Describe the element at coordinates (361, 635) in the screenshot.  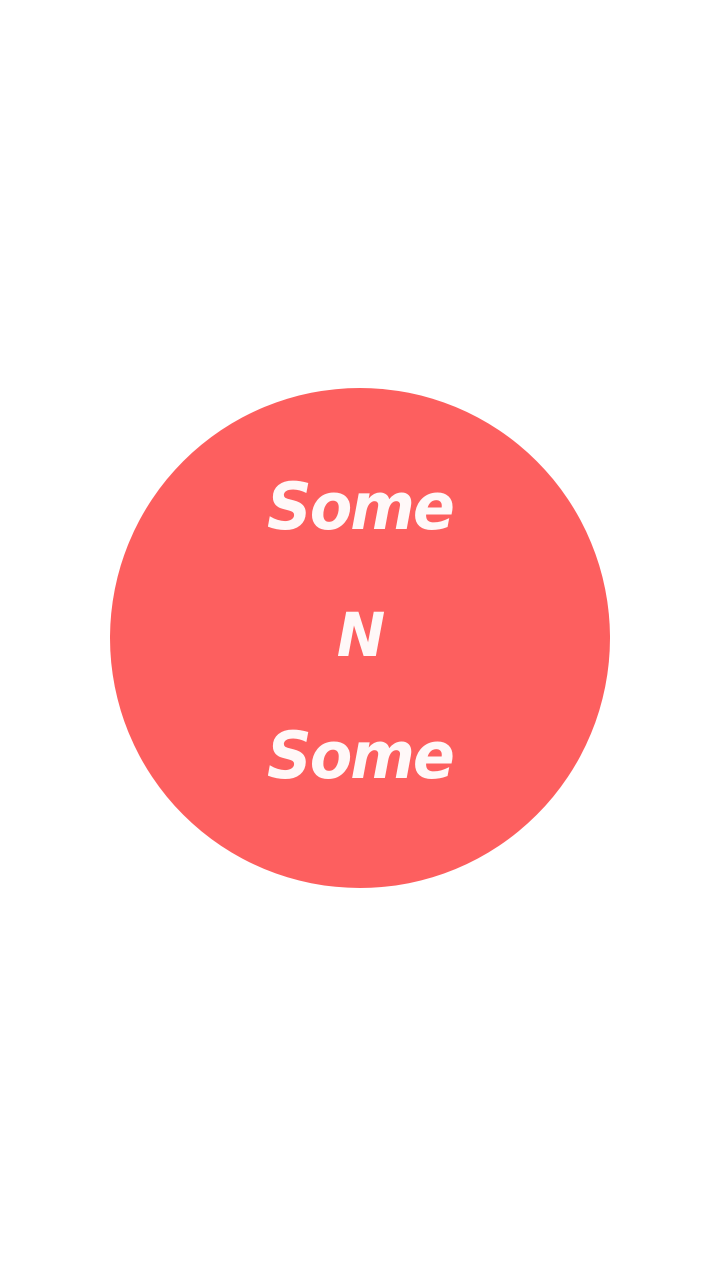
I see `logo-text-line-2: N` at that location.